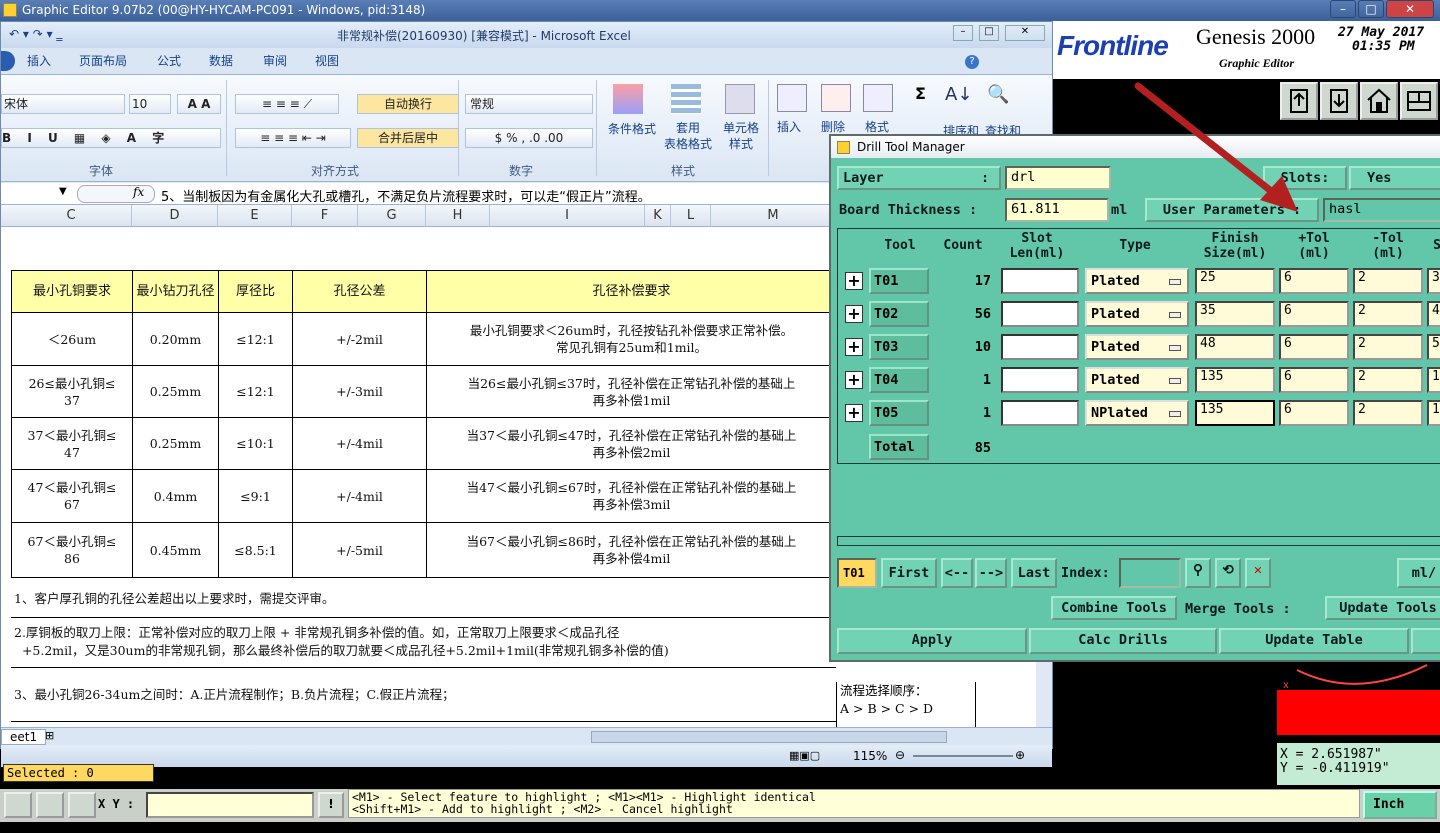  What do you see at coordinates (103, 60) in the screenshot?
I see `tab-page-layout: 页面布局` at bounding box center [103, 60].